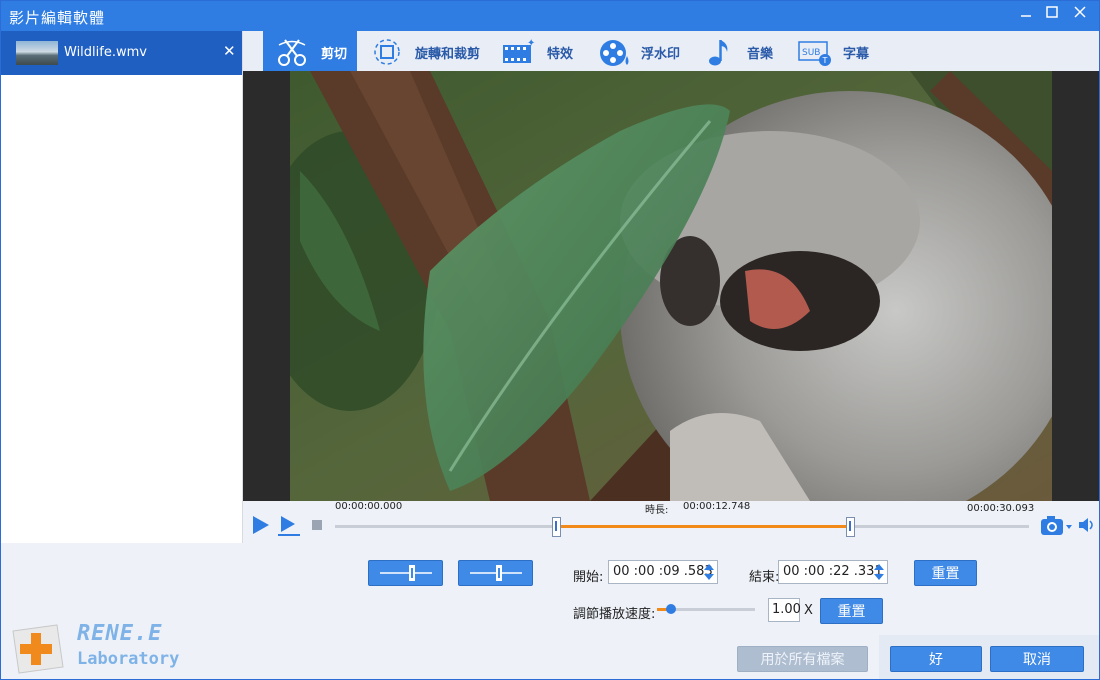  I want to click on play-selection-icon, so click(289, 526).